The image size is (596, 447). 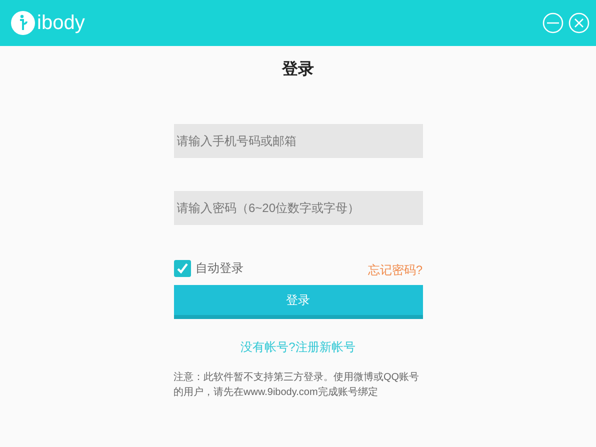 What do you see at coordinates (298, 302) in the screenshot?
I see `login-button: 登录` at bounding box center [298, 302].